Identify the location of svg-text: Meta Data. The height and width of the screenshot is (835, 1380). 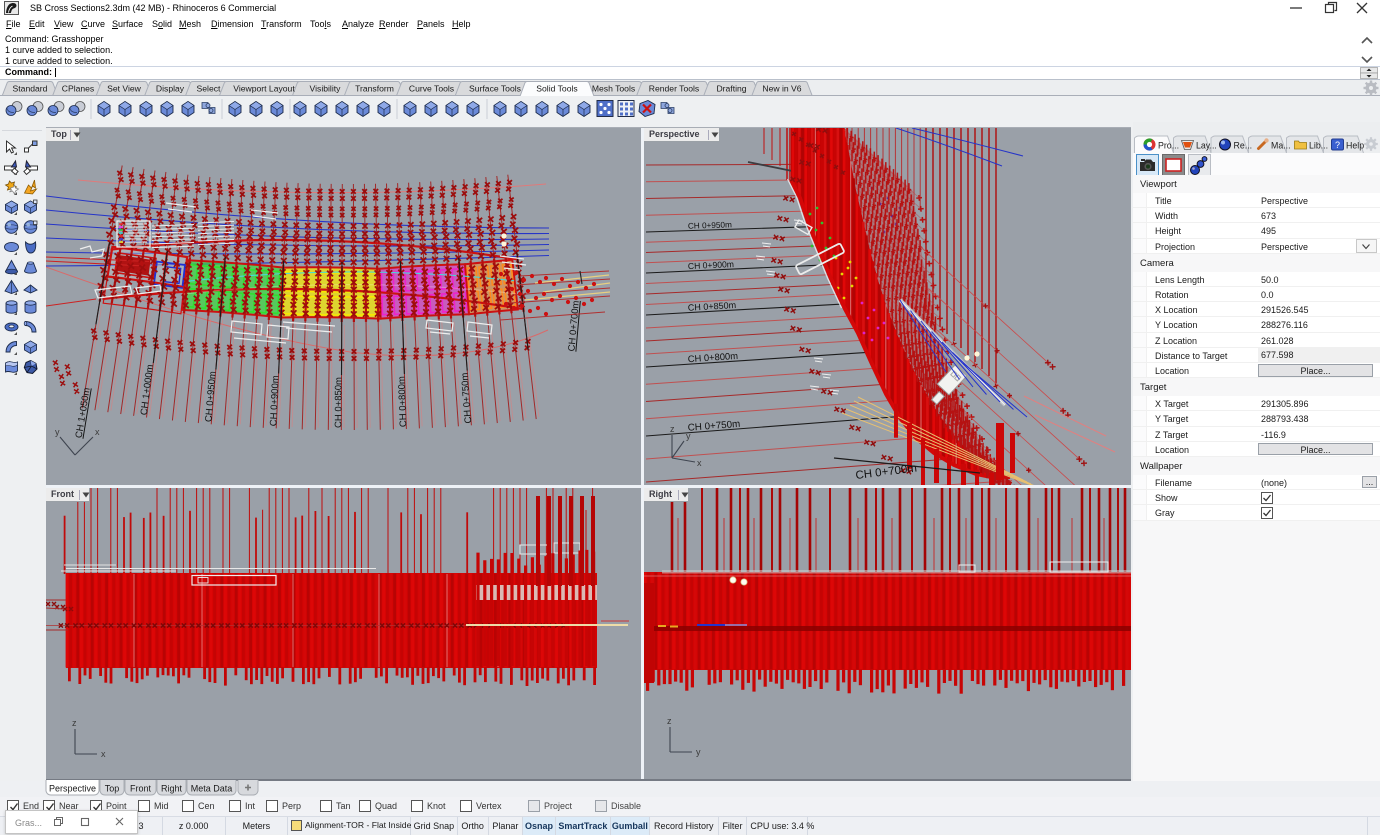
(212, 789).